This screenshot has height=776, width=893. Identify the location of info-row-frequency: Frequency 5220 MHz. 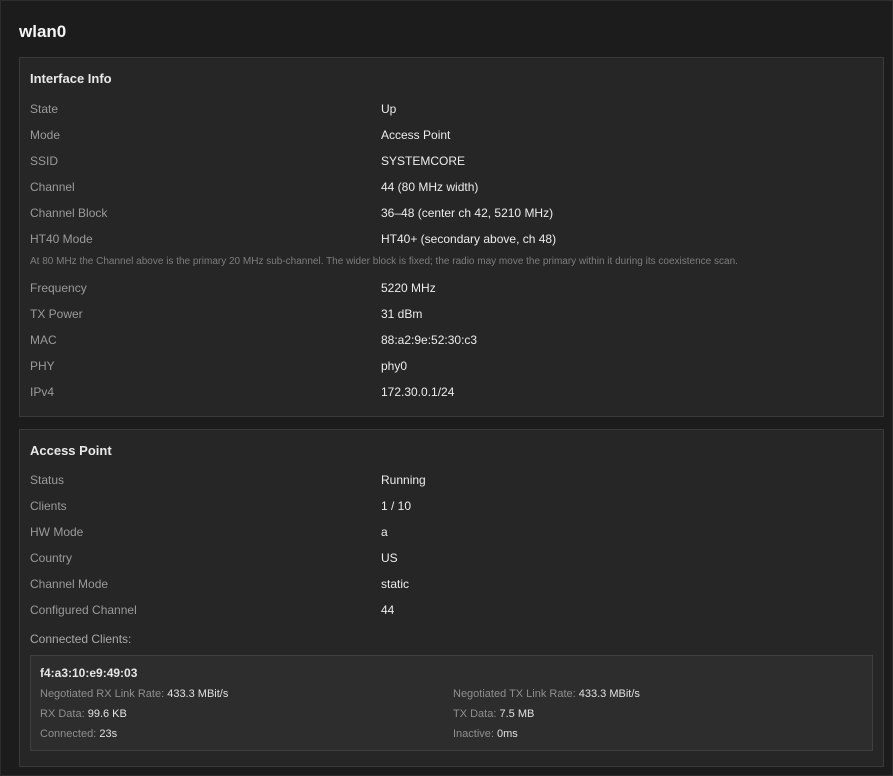
(450, 290).